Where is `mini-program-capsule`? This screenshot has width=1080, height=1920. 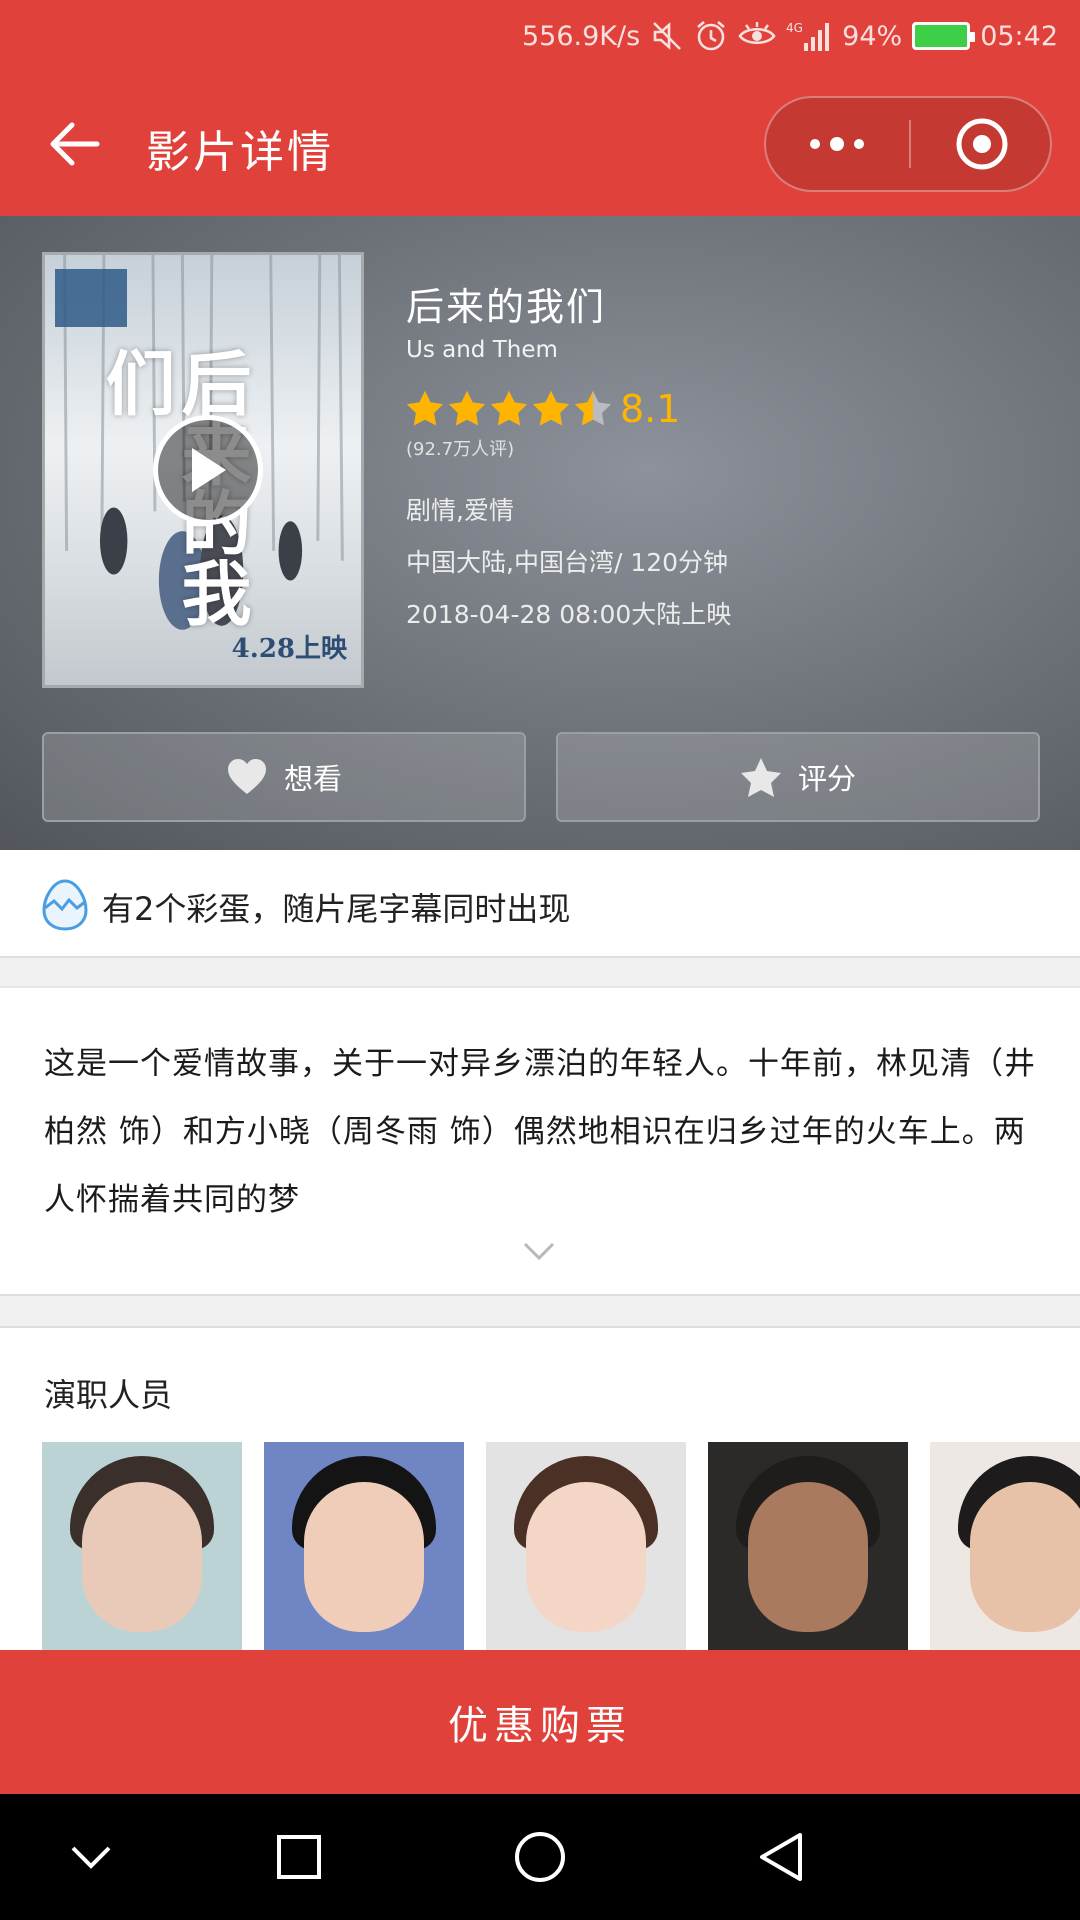
mini-program-capsule is located at coordinates (908, 144).